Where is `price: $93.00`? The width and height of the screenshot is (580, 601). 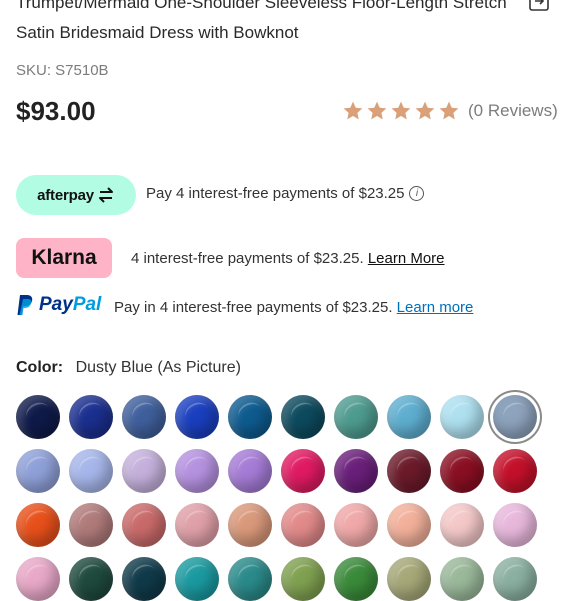 price: $93.00 is located at coordinates (56, 111).